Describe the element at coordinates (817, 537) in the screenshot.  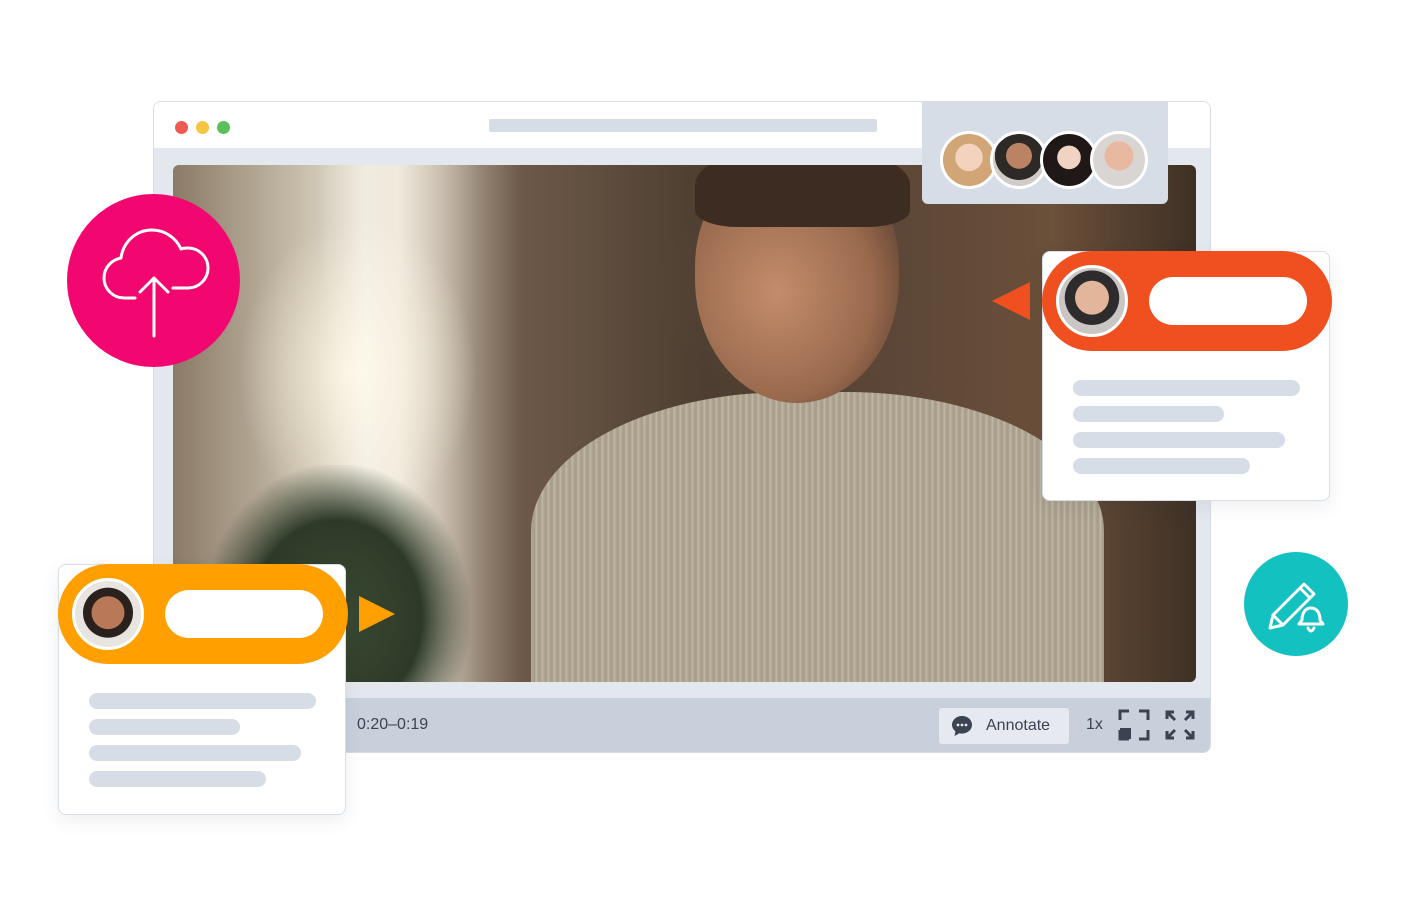
I see `video-person-body` at that location.